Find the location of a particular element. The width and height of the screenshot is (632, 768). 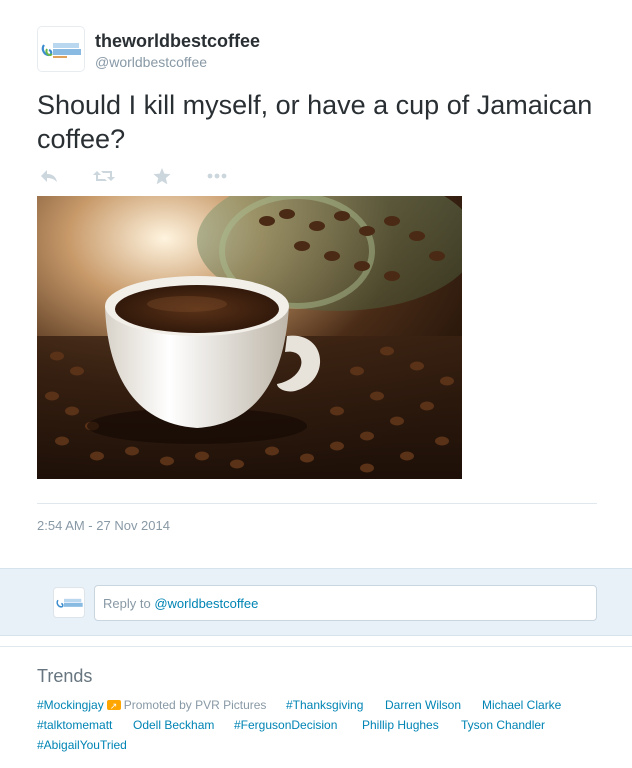

user-fullname: theworldbestcoffee is located at coordinates (177, 41).